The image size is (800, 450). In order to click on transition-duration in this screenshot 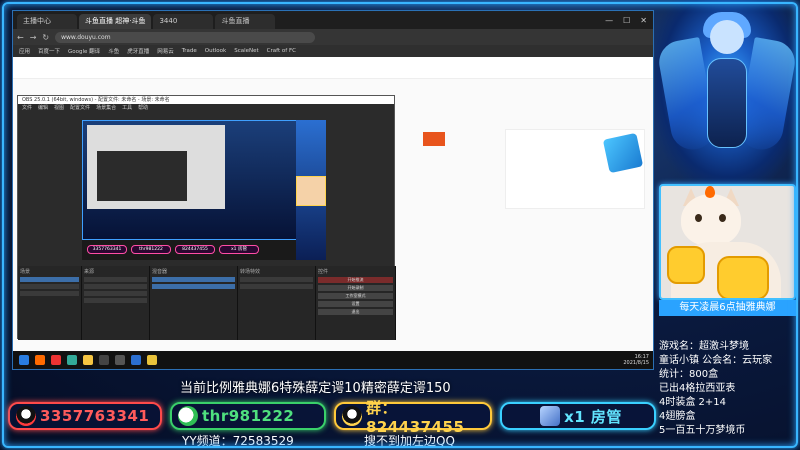, I will do `click(276, 286)`.